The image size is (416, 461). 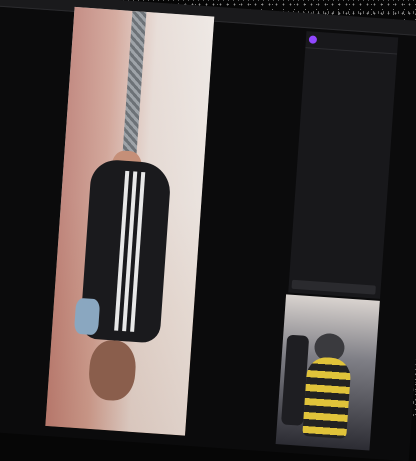 What do you see at coordinates (350, 65) in the screenshot?
I see `chat-message-list` at bounding box center [350, 65].